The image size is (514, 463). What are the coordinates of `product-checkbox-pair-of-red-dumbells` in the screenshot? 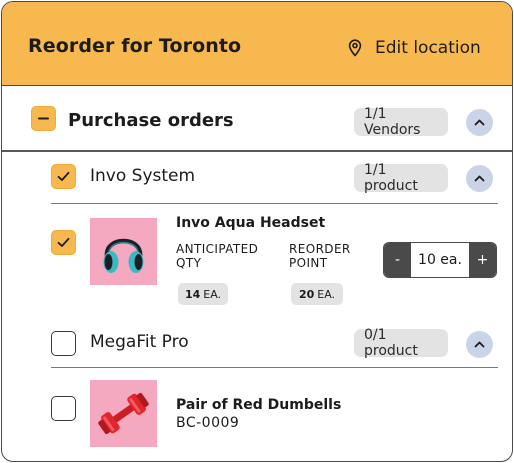 It's located at (63, 408).